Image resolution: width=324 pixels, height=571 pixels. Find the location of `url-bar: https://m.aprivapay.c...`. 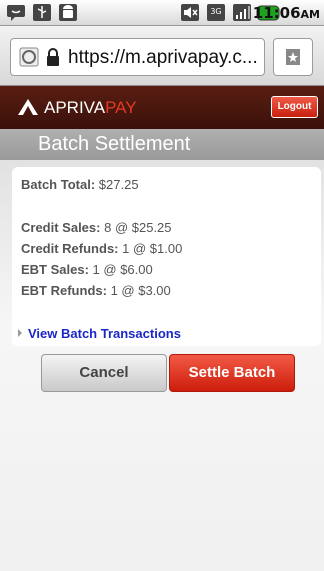

url-bar: https://m.aprivapay.c... is located at coordinates (137, 57).